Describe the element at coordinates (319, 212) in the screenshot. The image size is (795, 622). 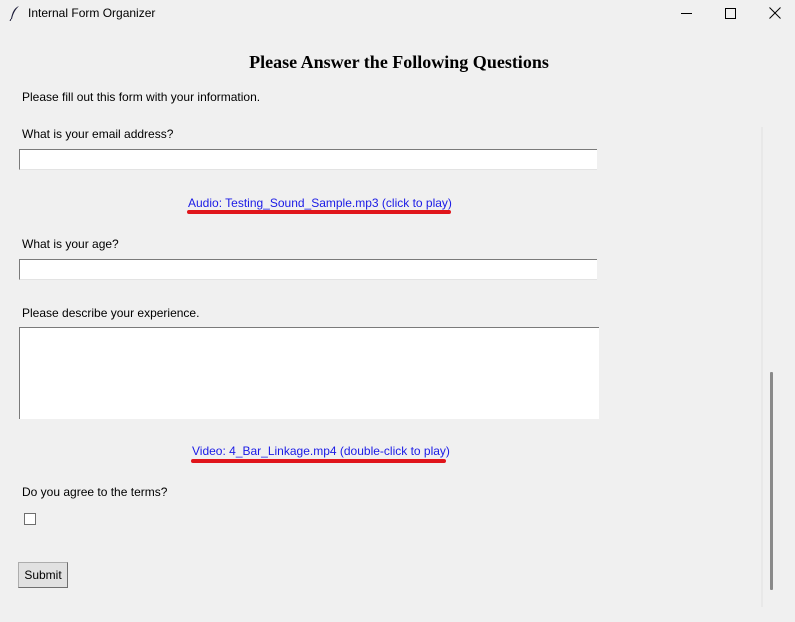
I see `audio-link-underline` at that location.